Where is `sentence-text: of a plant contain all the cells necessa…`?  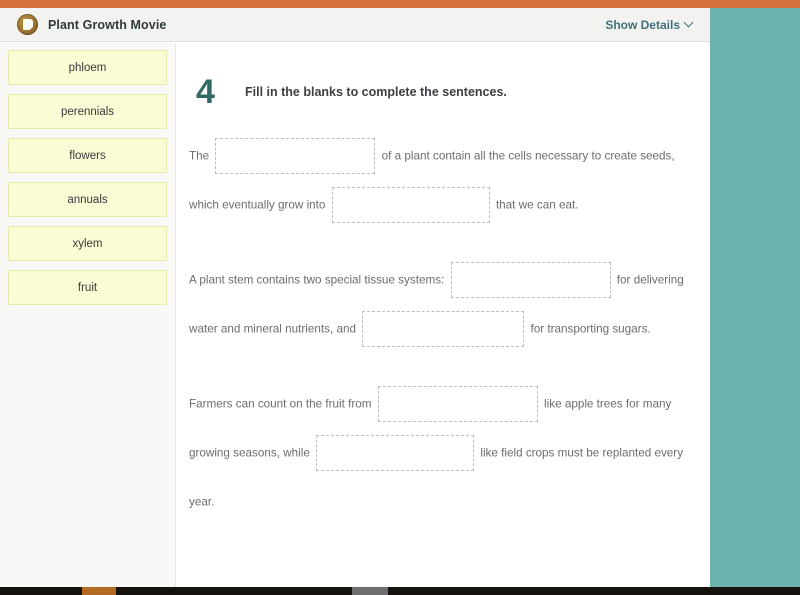 sentence-text: of a plant contain all the cells necessa… is located at coordinates (528, 156).